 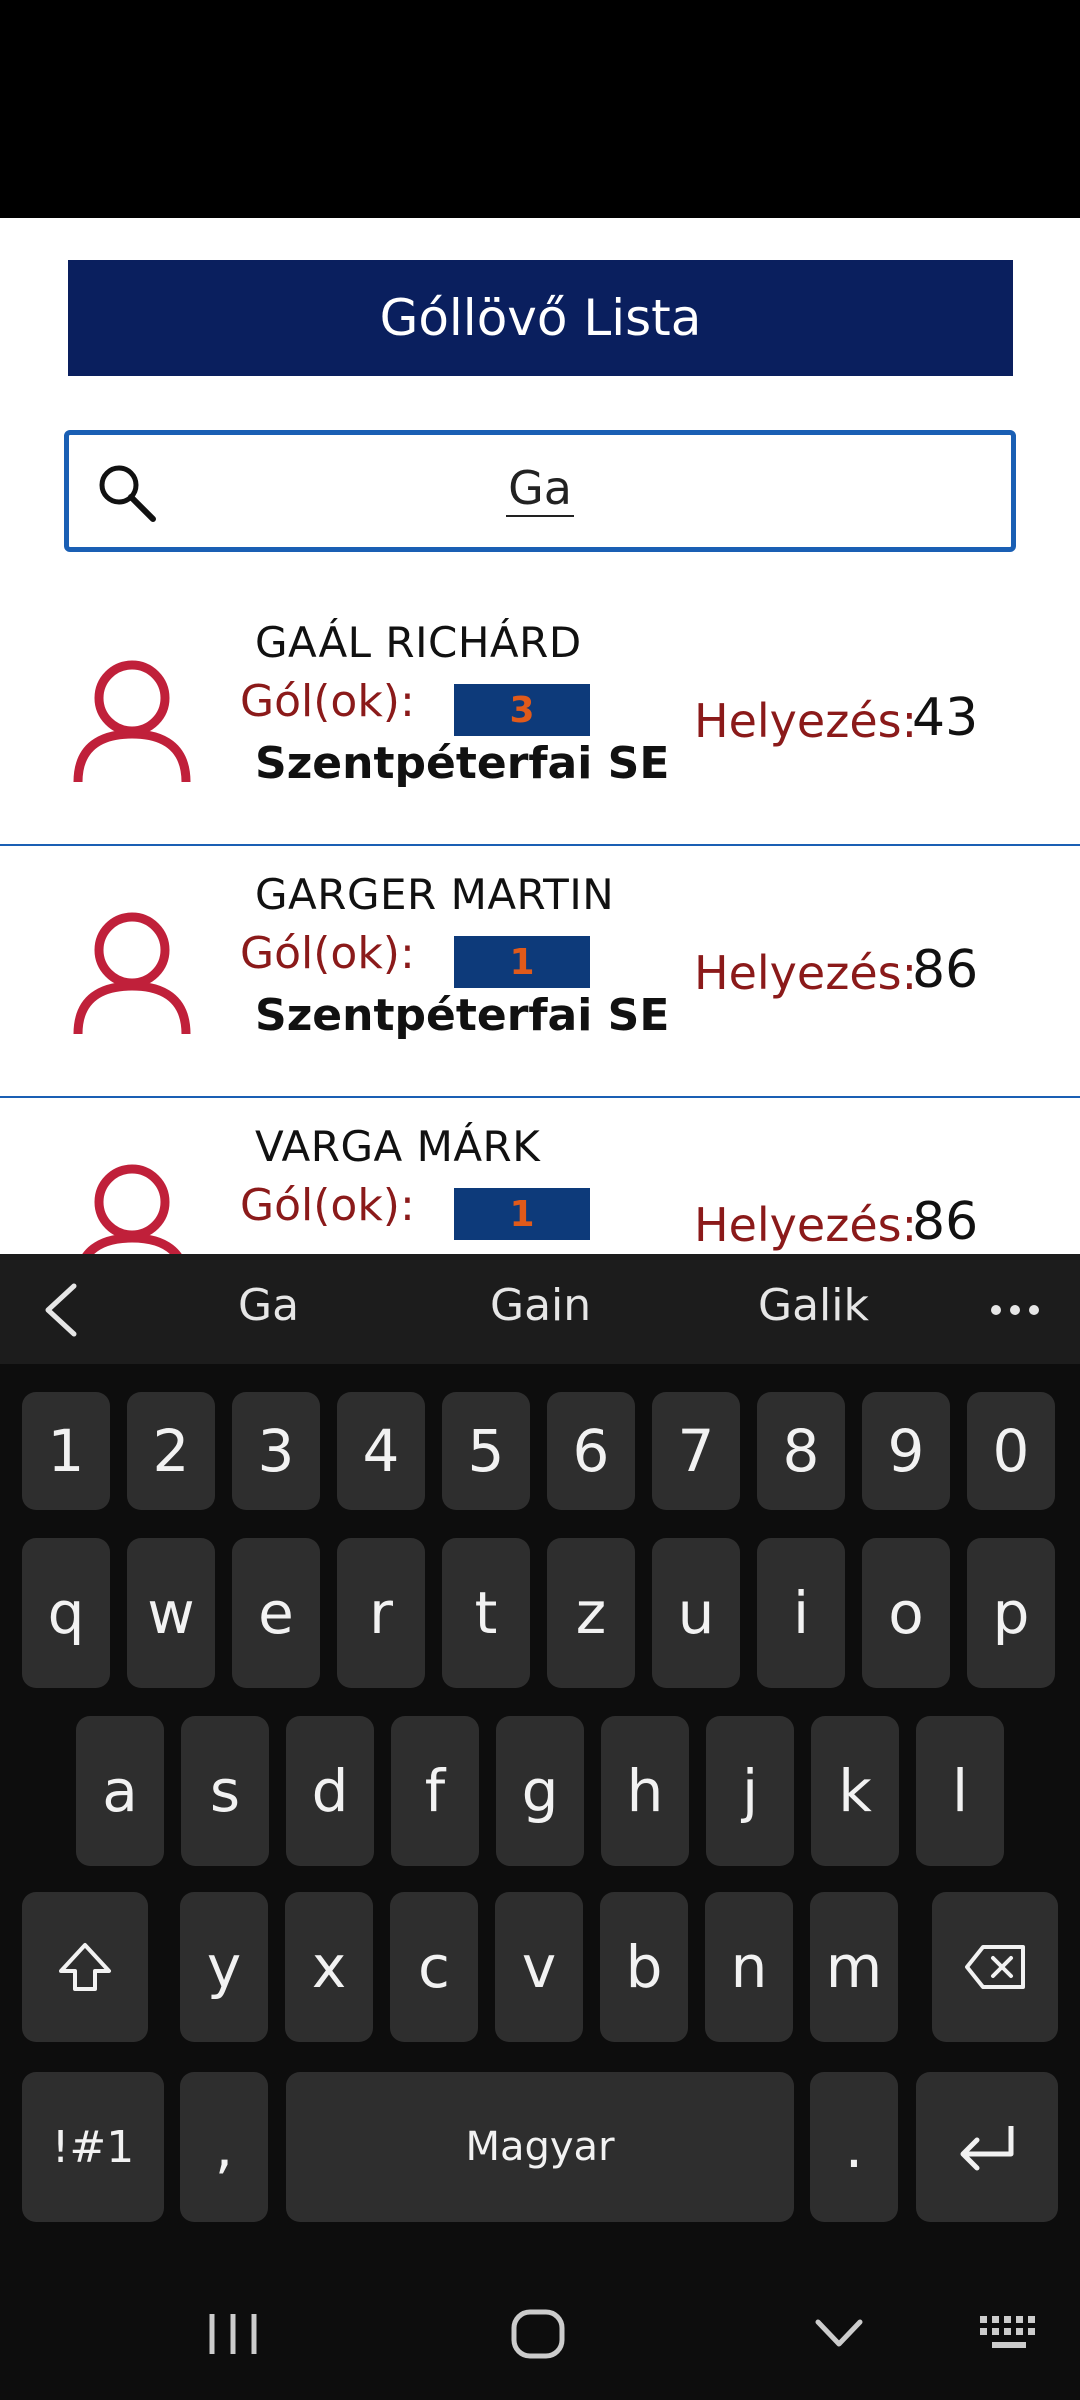 I want to click on key-s: s, so click(x=225, y=1791).